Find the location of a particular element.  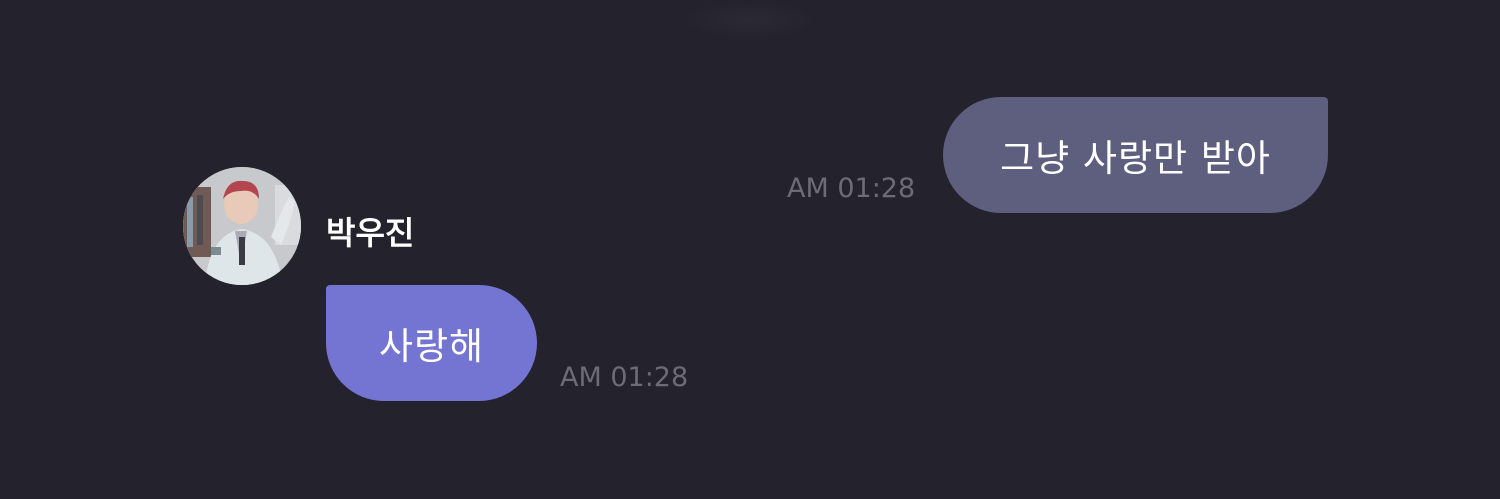

profile-photo-icon is located at coordinates (242, 226).